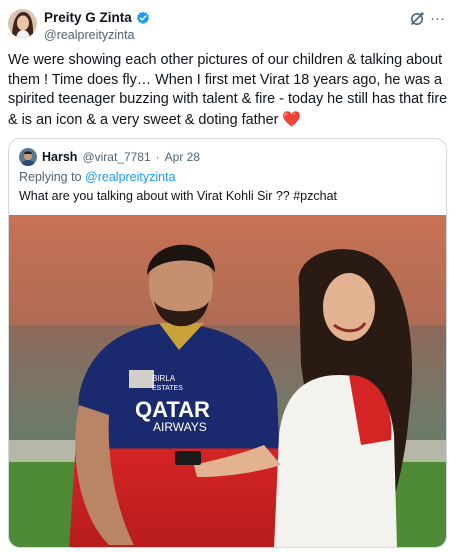  I want to click on quoted-handle: @virat_7781, so click(116, 157).